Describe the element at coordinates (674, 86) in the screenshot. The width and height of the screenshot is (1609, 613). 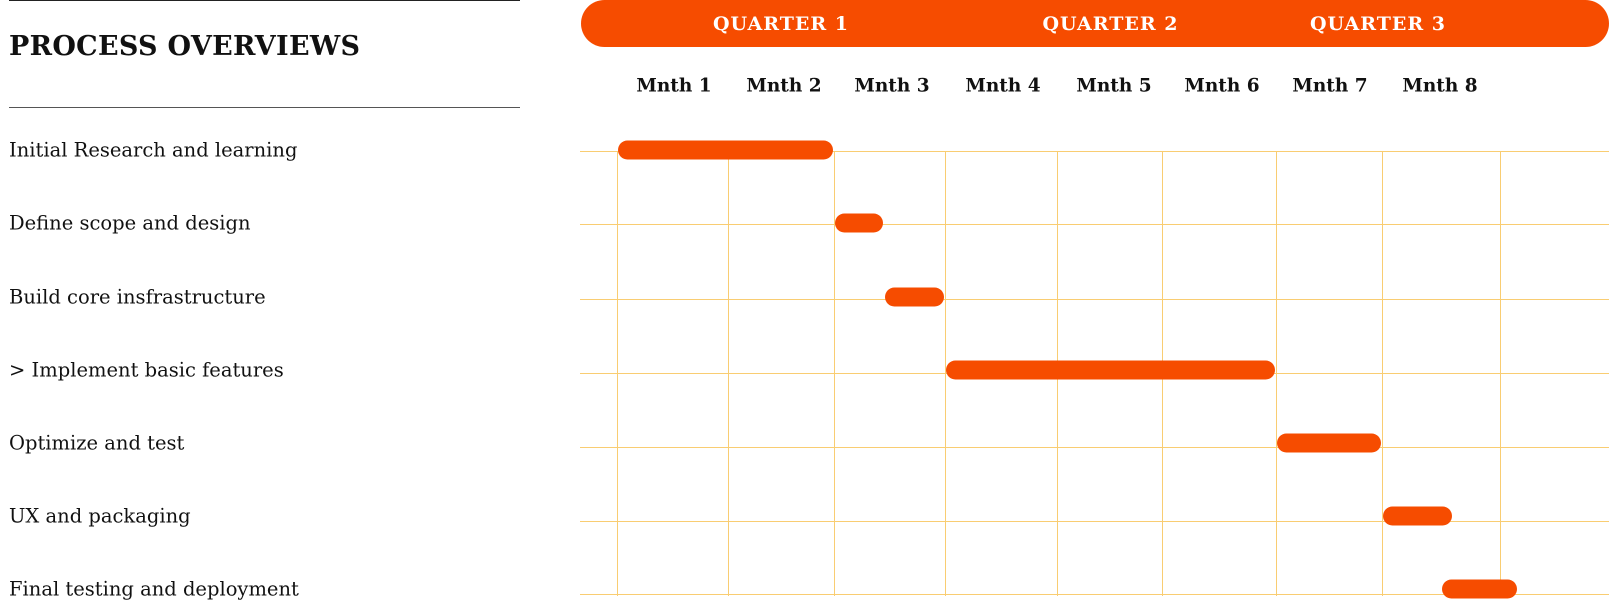
I see `month-label: Mnth 1` at that location.